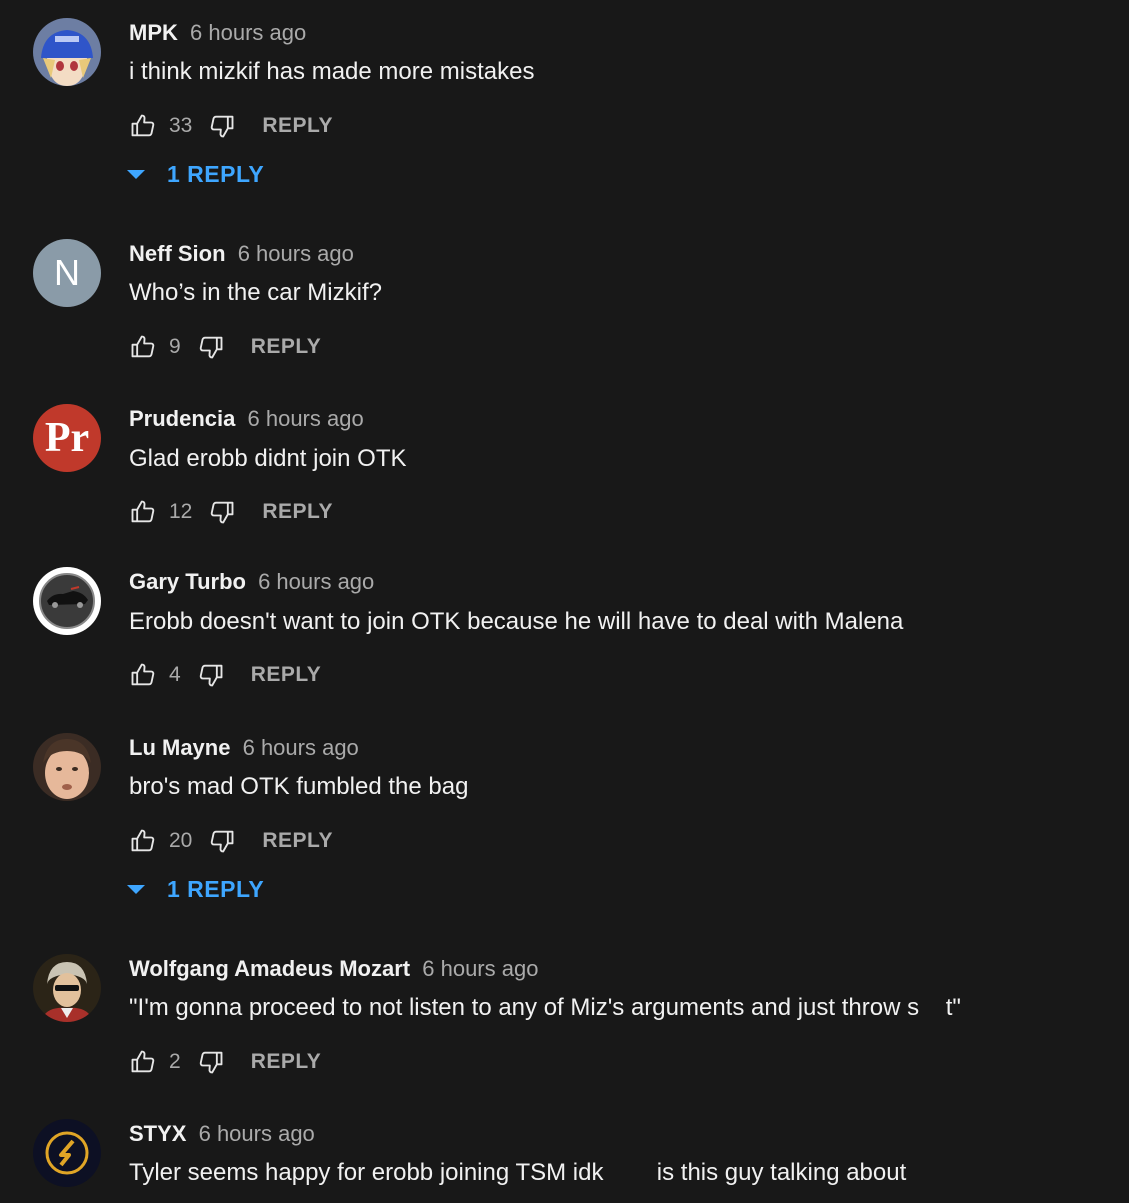 The image size is (1129, 1203). What do you see at coordinates (175, 674) in the screenshot?
I see `like-count: 4` at bounding box center [175, 674].